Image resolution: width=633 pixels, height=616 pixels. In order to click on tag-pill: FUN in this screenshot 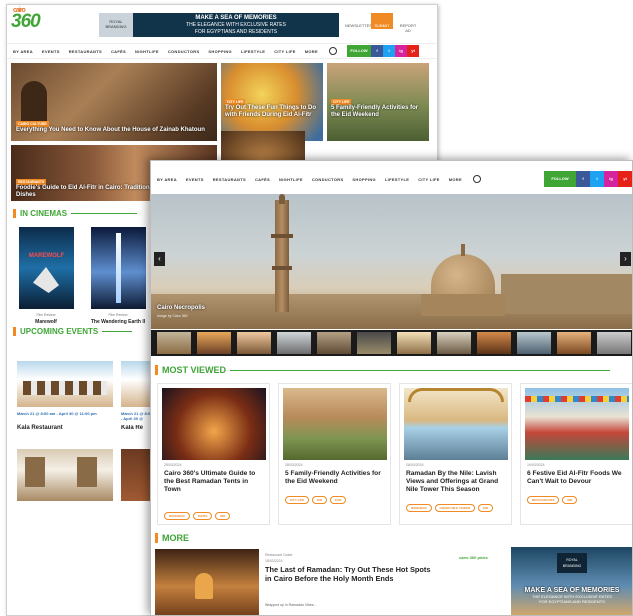, I will do `click(338, 500)`.